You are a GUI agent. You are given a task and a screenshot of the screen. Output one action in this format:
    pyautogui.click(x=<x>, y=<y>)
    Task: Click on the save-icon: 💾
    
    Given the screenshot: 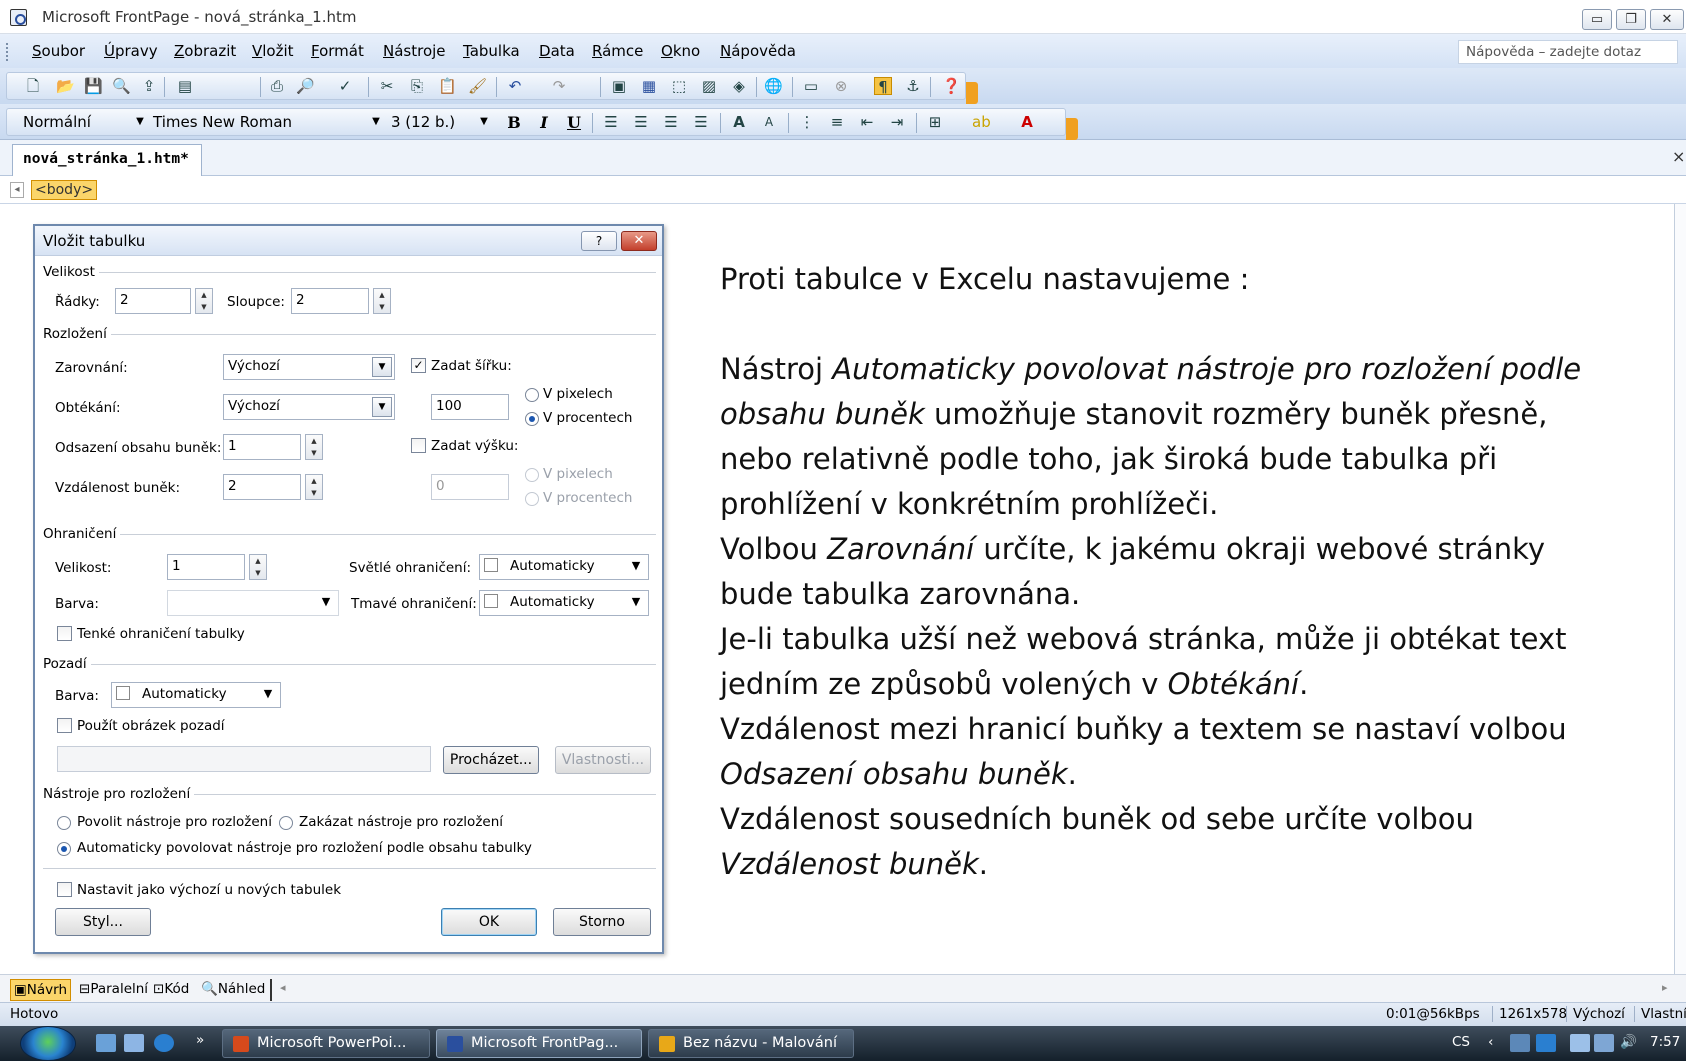 What is the action you would take?
    pyautogui.click(x=93, y=86)
    